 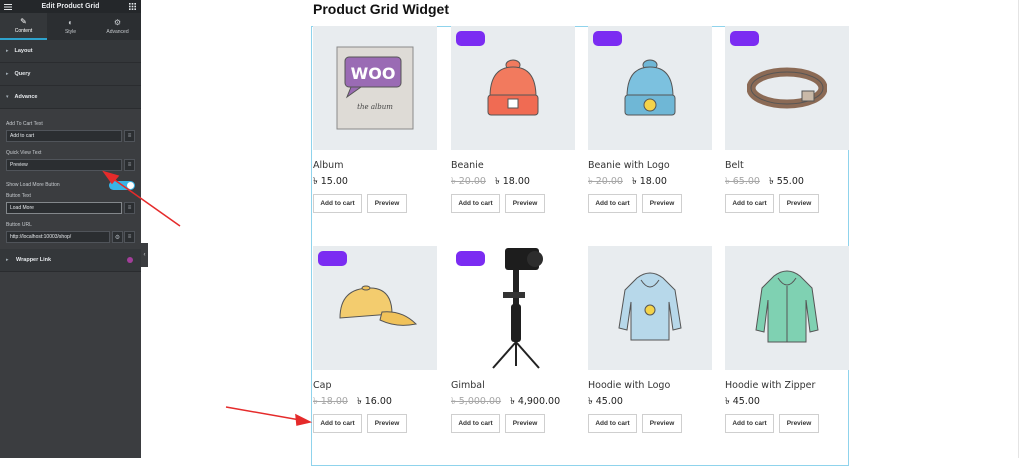 I want to click on annotation-arrows, so click(x=207, y=298).